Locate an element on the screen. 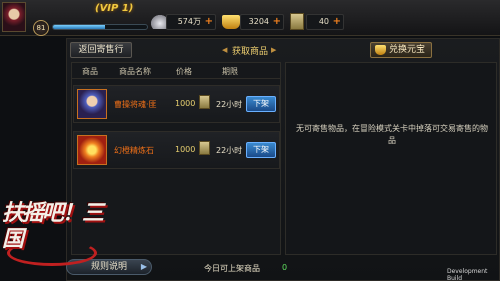  gold-value: 3204 is located at coordinates (258, 21).